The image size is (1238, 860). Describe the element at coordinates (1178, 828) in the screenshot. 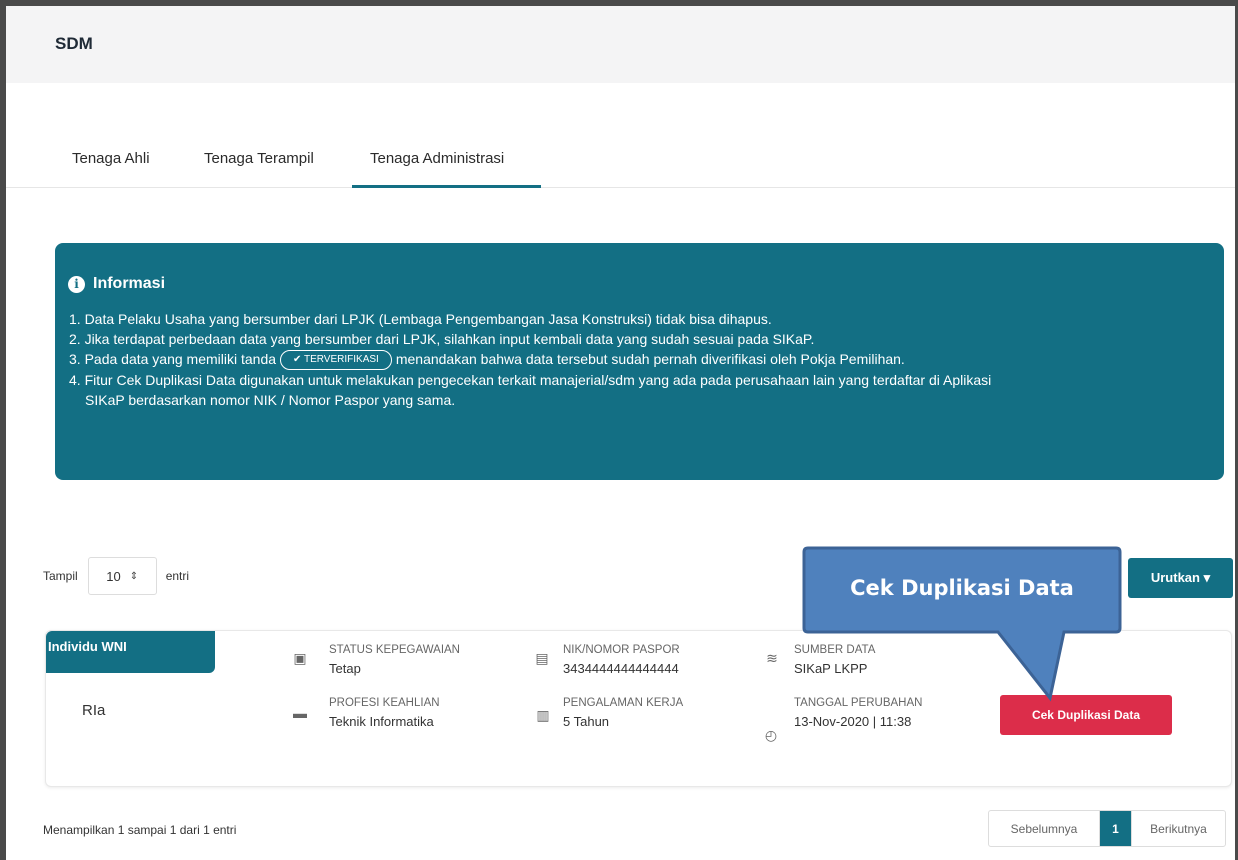

I see `next-page-button: Berikutnya` at that location.